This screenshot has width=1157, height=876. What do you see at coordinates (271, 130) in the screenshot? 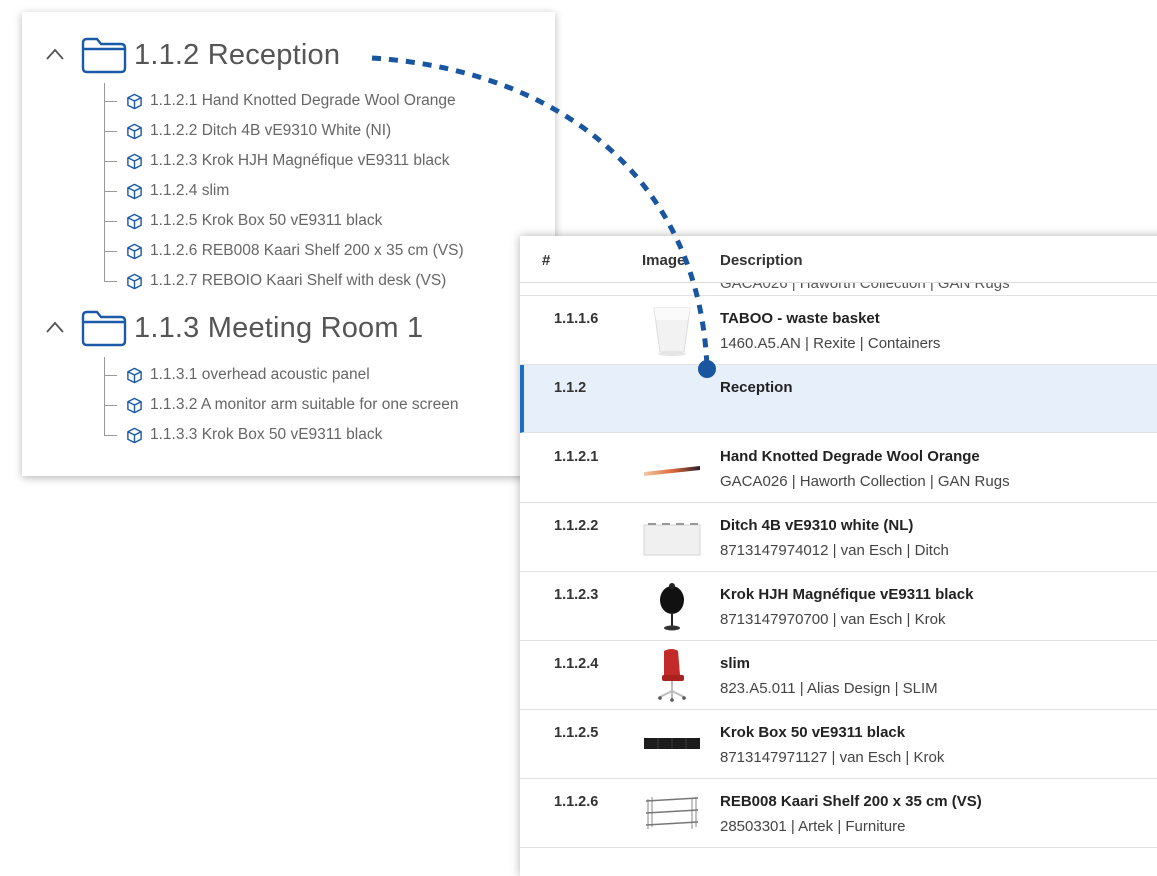
I see `tree-item-label: 1.1.2.2 Ditch 4B vE9310 White (NI)` at bounding box center [271, 130].